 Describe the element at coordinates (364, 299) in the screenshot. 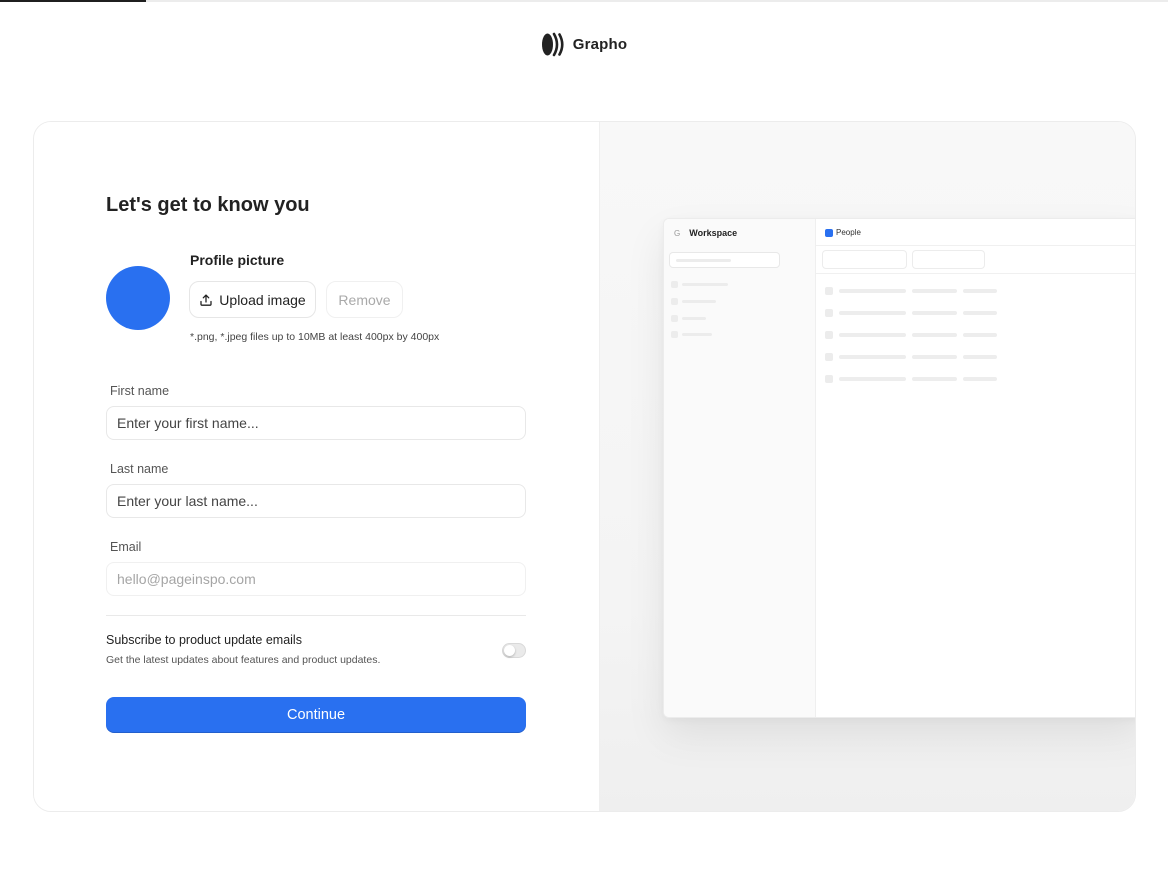

I see `remove-image-button: Remove` at that location.